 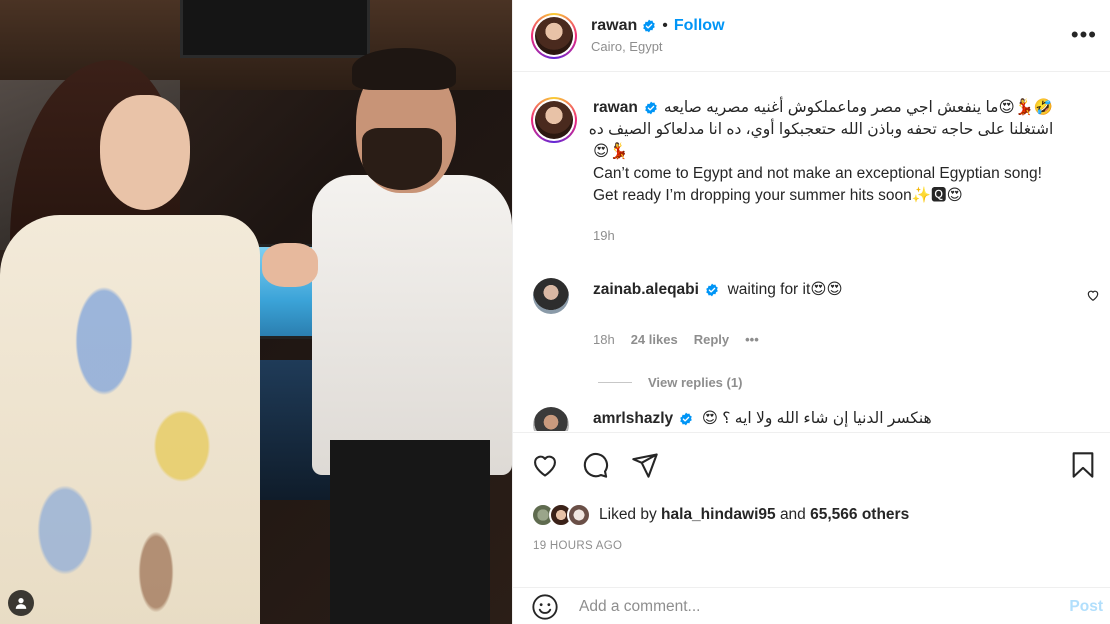 What do you see at coordinates (614, 26) in the screenshot?
I see `author-username: rawan` at bounding box center [614, 26].